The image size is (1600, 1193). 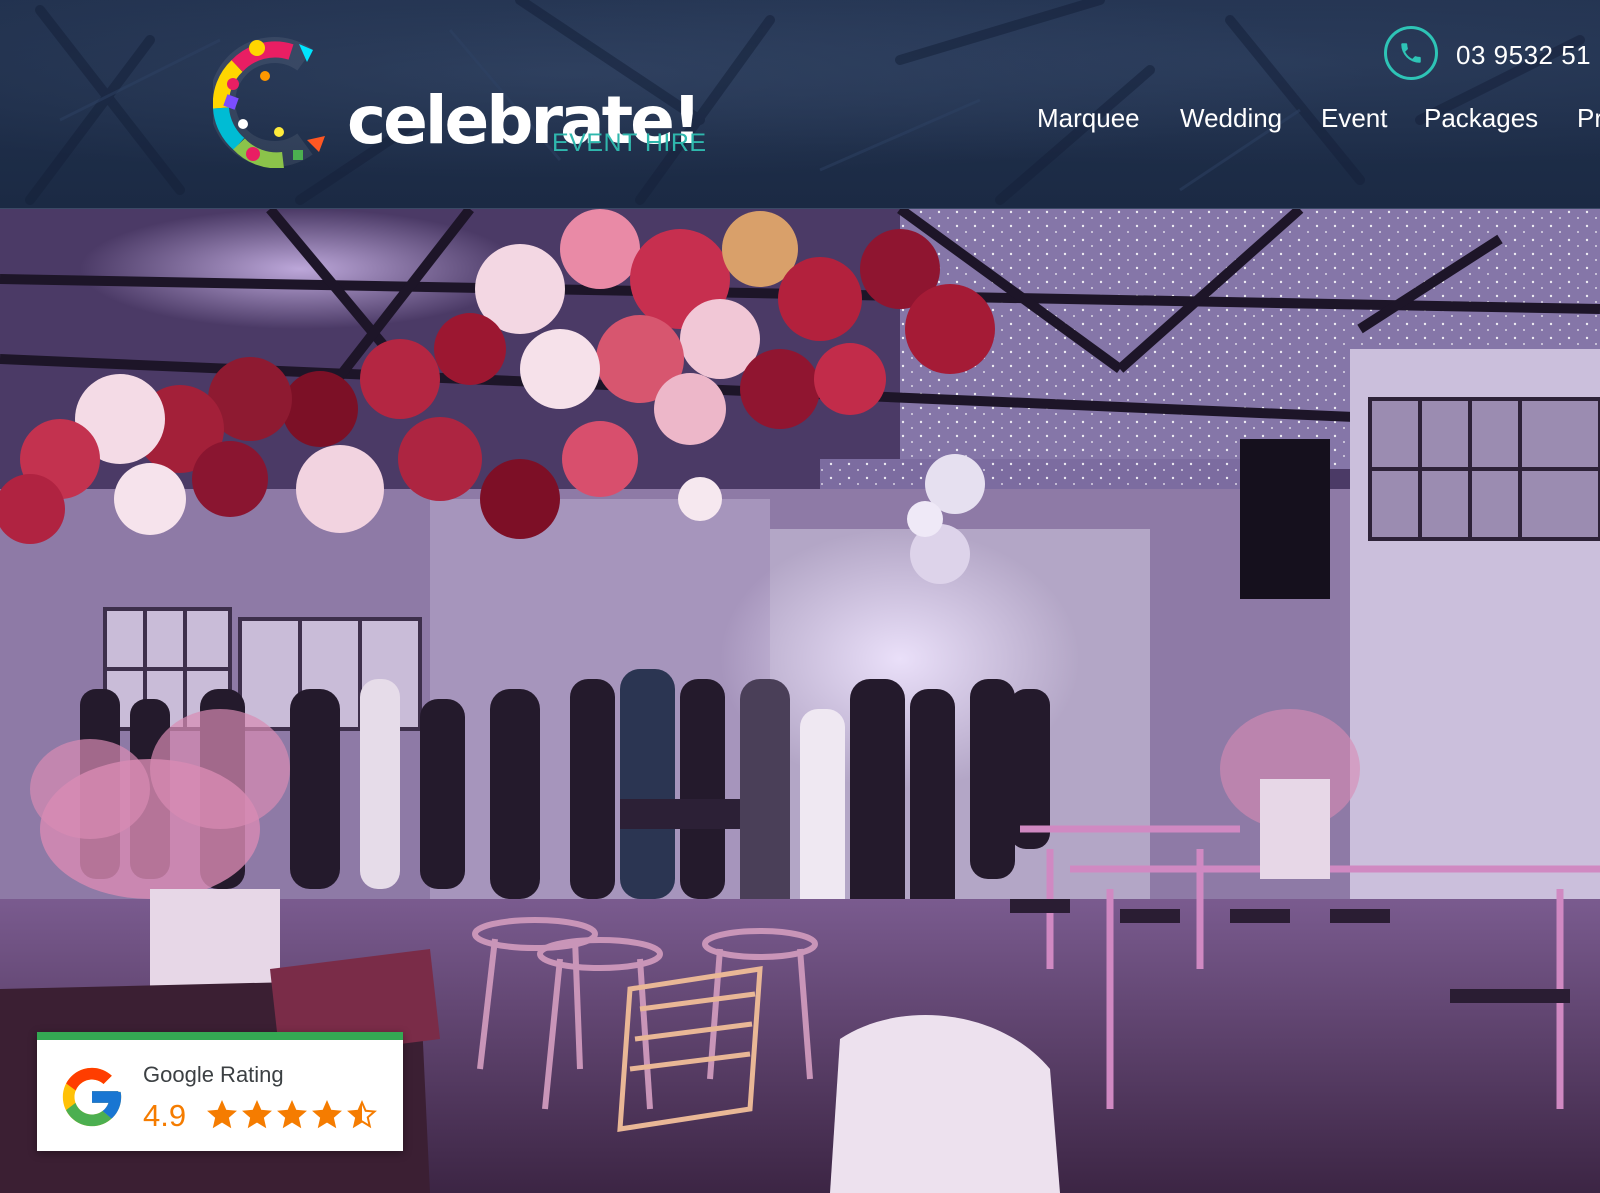 I want to click on phone-number: 03 9532 51, so click(x=1523, y=55).